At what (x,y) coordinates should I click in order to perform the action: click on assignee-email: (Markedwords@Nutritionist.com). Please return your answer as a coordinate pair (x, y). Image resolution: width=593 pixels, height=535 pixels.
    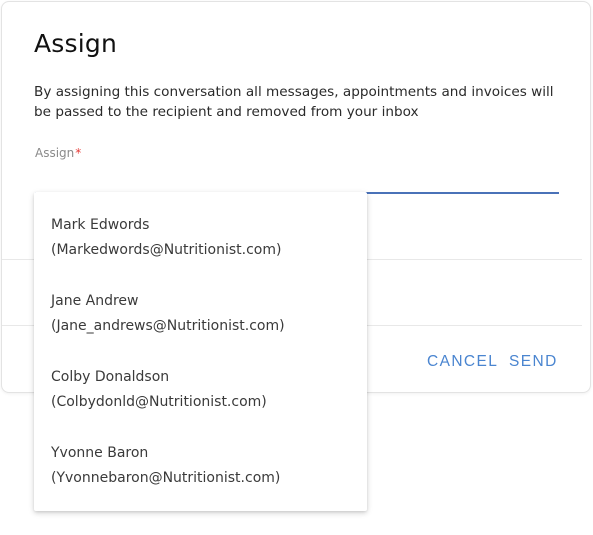
    Looking at the image, I should click on (166, 250).